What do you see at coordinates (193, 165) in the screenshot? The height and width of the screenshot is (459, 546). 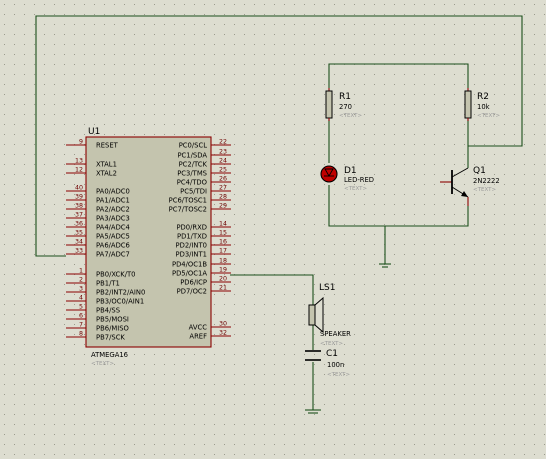 I see `pin-label: PC2/TCK` at bounding box center [193, 165].